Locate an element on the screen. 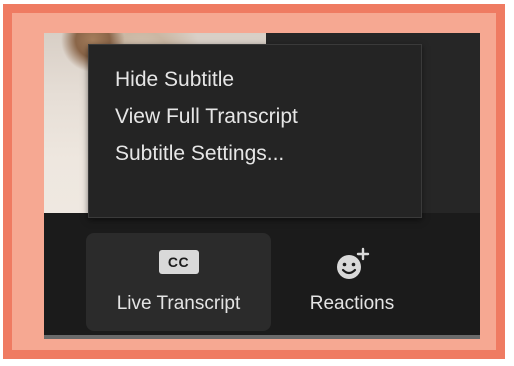  live-transcript-button: CC Live Transcript is located at coordinates (178, 282).